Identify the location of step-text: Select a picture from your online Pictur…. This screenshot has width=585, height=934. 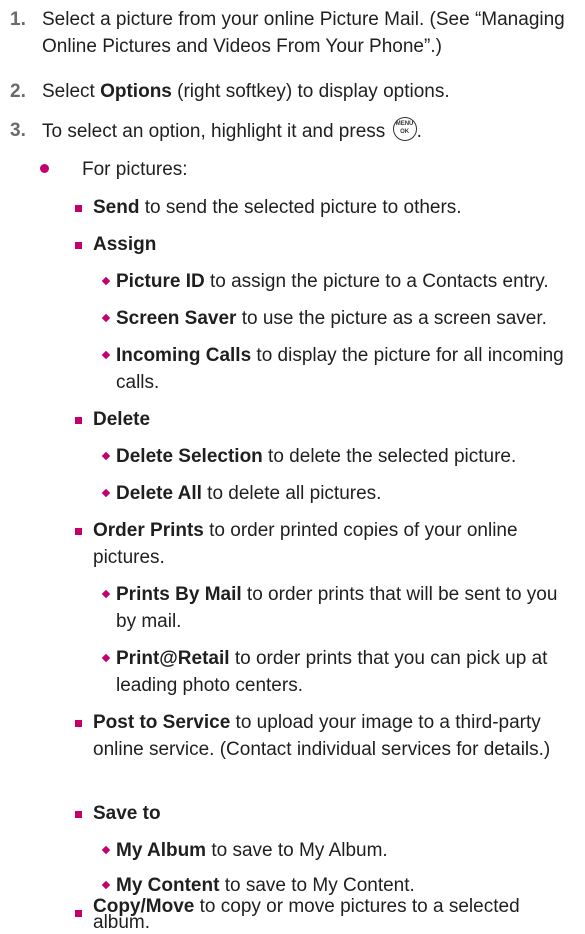
(303, 33).